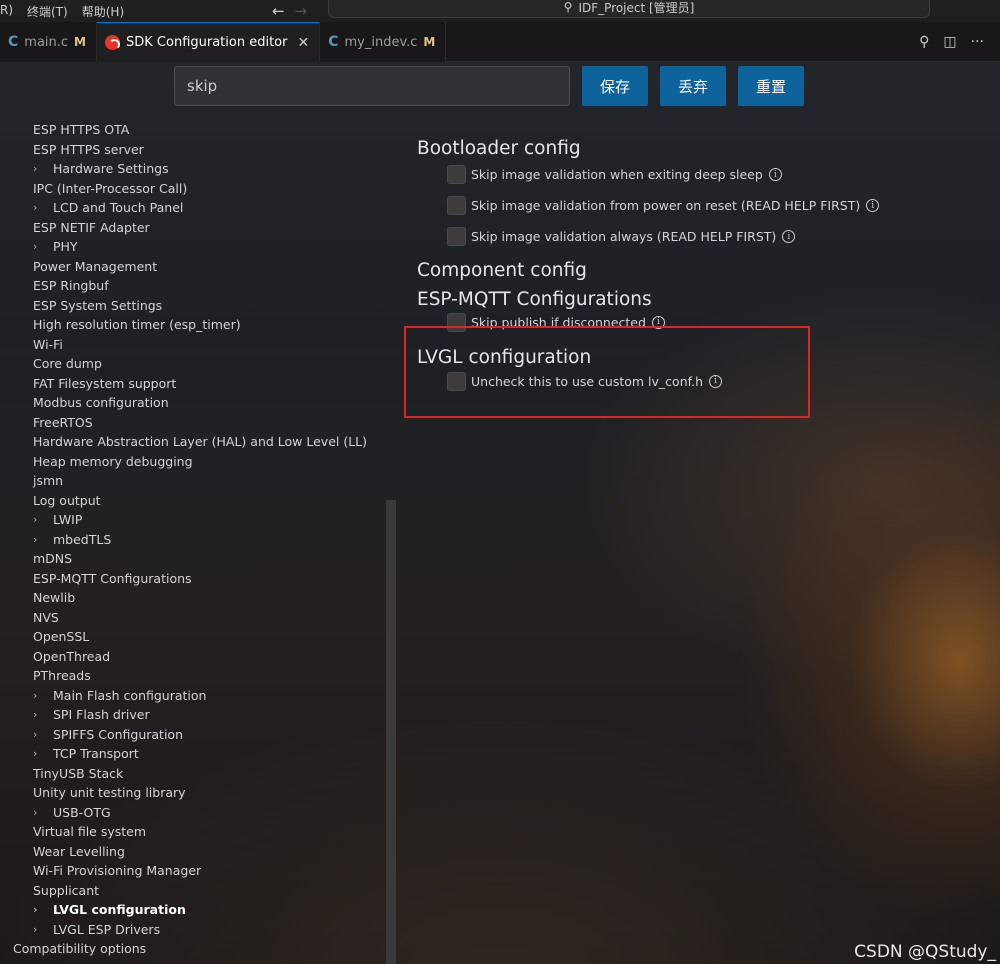 This screenshot has width=1000, height=964. Describe the element at coordinates (137, 325) in the screenshot. I see `tree-item-label: High resolution timer (esp_timer)` at that location.